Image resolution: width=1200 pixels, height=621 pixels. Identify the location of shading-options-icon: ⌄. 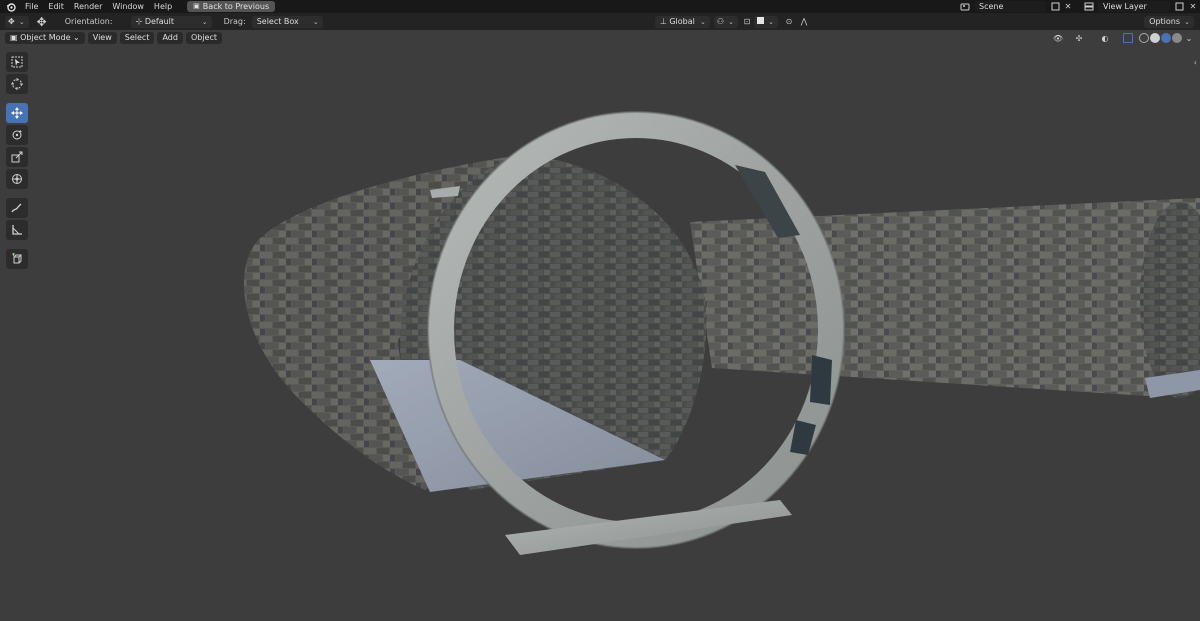
(1189, 38).